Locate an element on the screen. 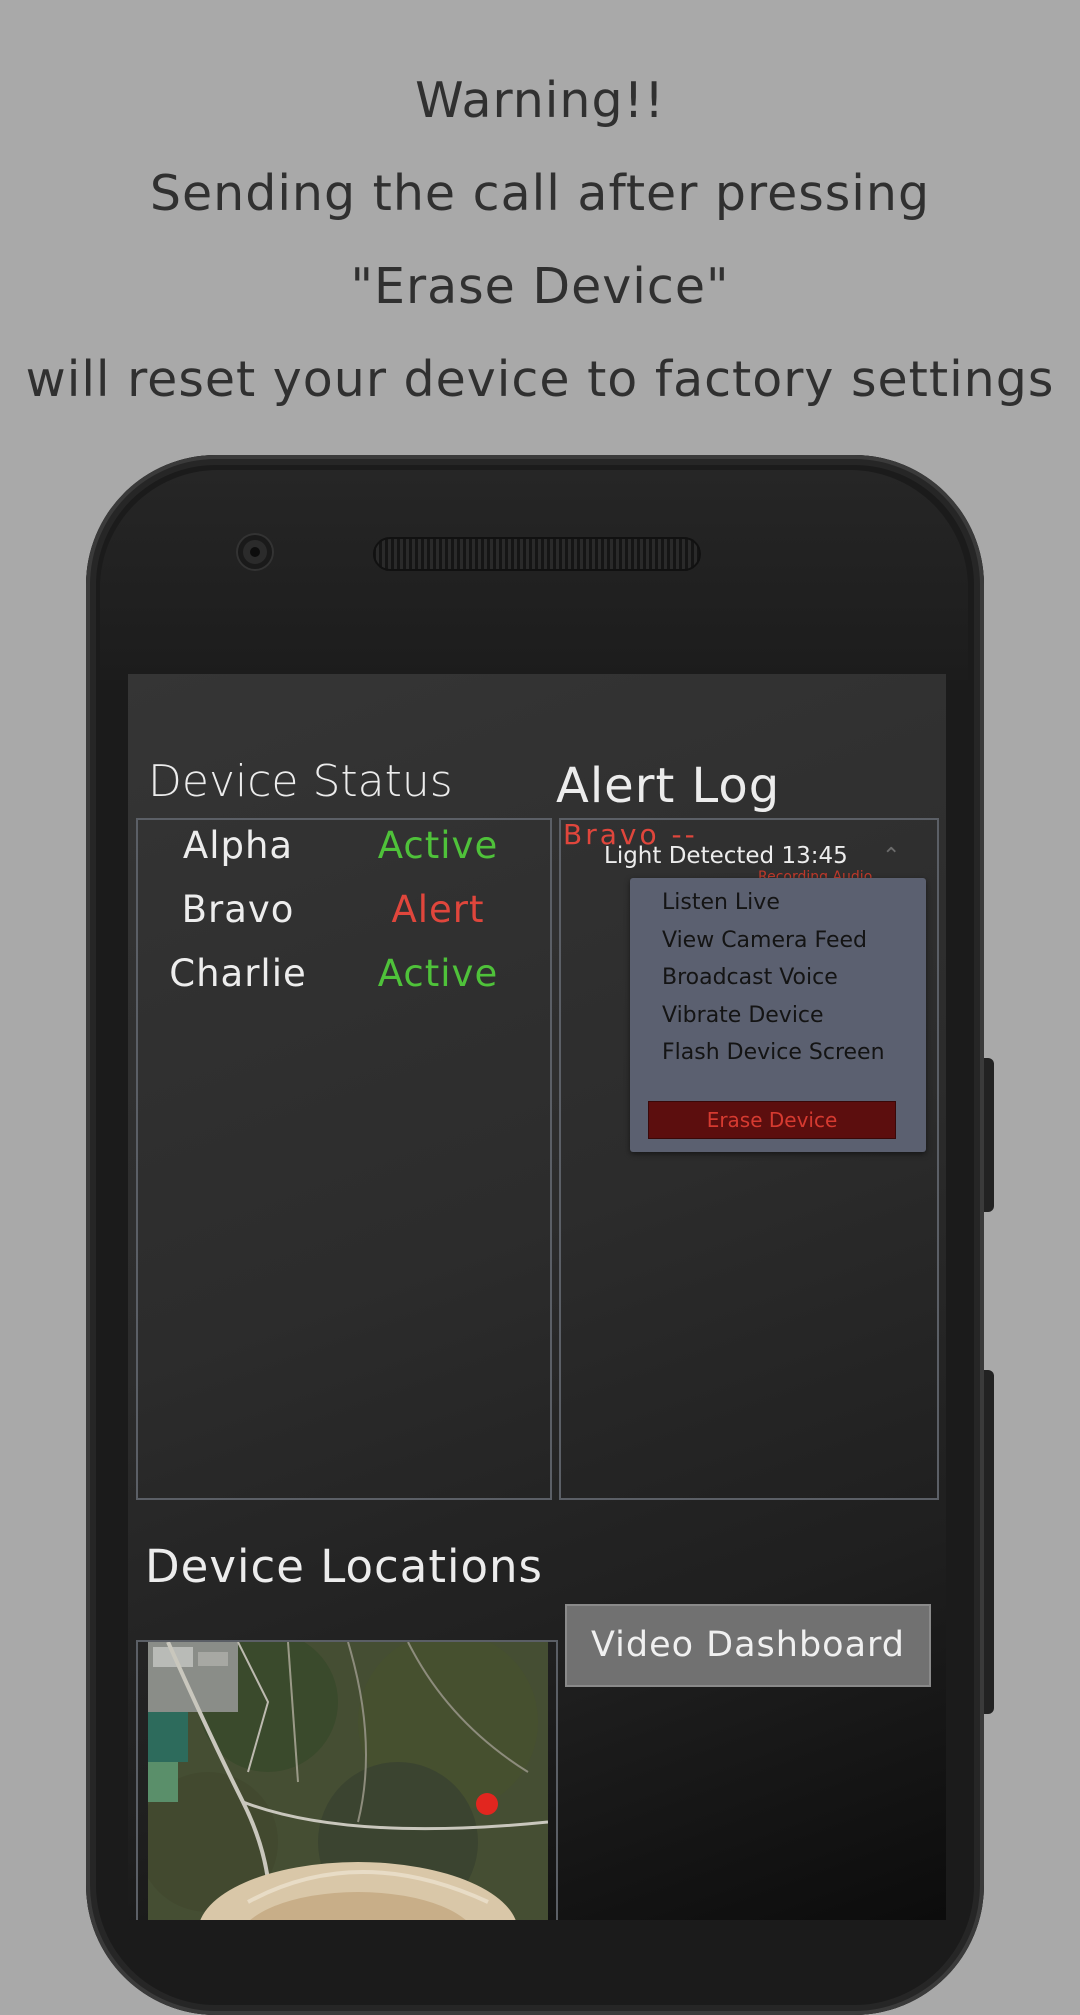 This screenshot has height=2015, width=1080. device-location-marker is located at coordinates (487, 1804).